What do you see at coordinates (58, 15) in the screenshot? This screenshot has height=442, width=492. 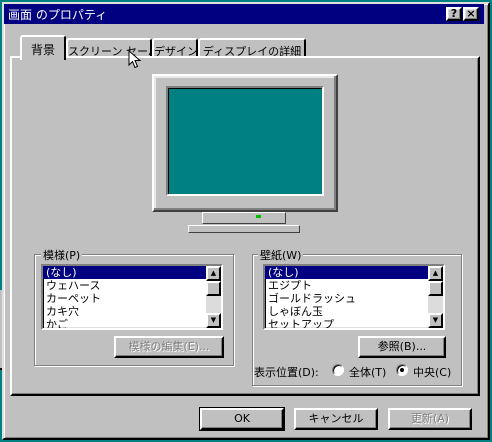 I see `window-title: 画面 のプロパティ` at bounding box center [58, 15].